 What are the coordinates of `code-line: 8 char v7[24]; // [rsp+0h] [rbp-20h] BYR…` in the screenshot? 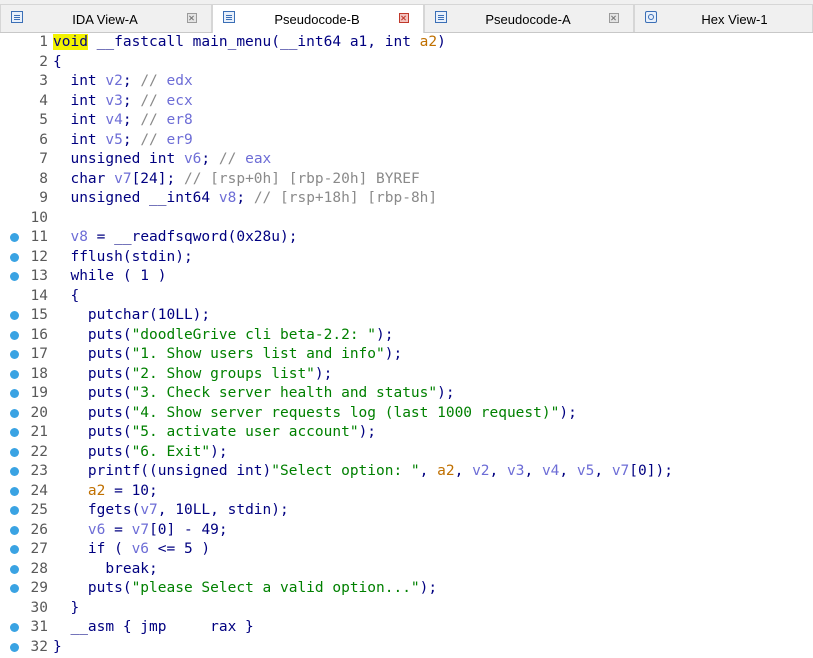 It's located at (406, 179).